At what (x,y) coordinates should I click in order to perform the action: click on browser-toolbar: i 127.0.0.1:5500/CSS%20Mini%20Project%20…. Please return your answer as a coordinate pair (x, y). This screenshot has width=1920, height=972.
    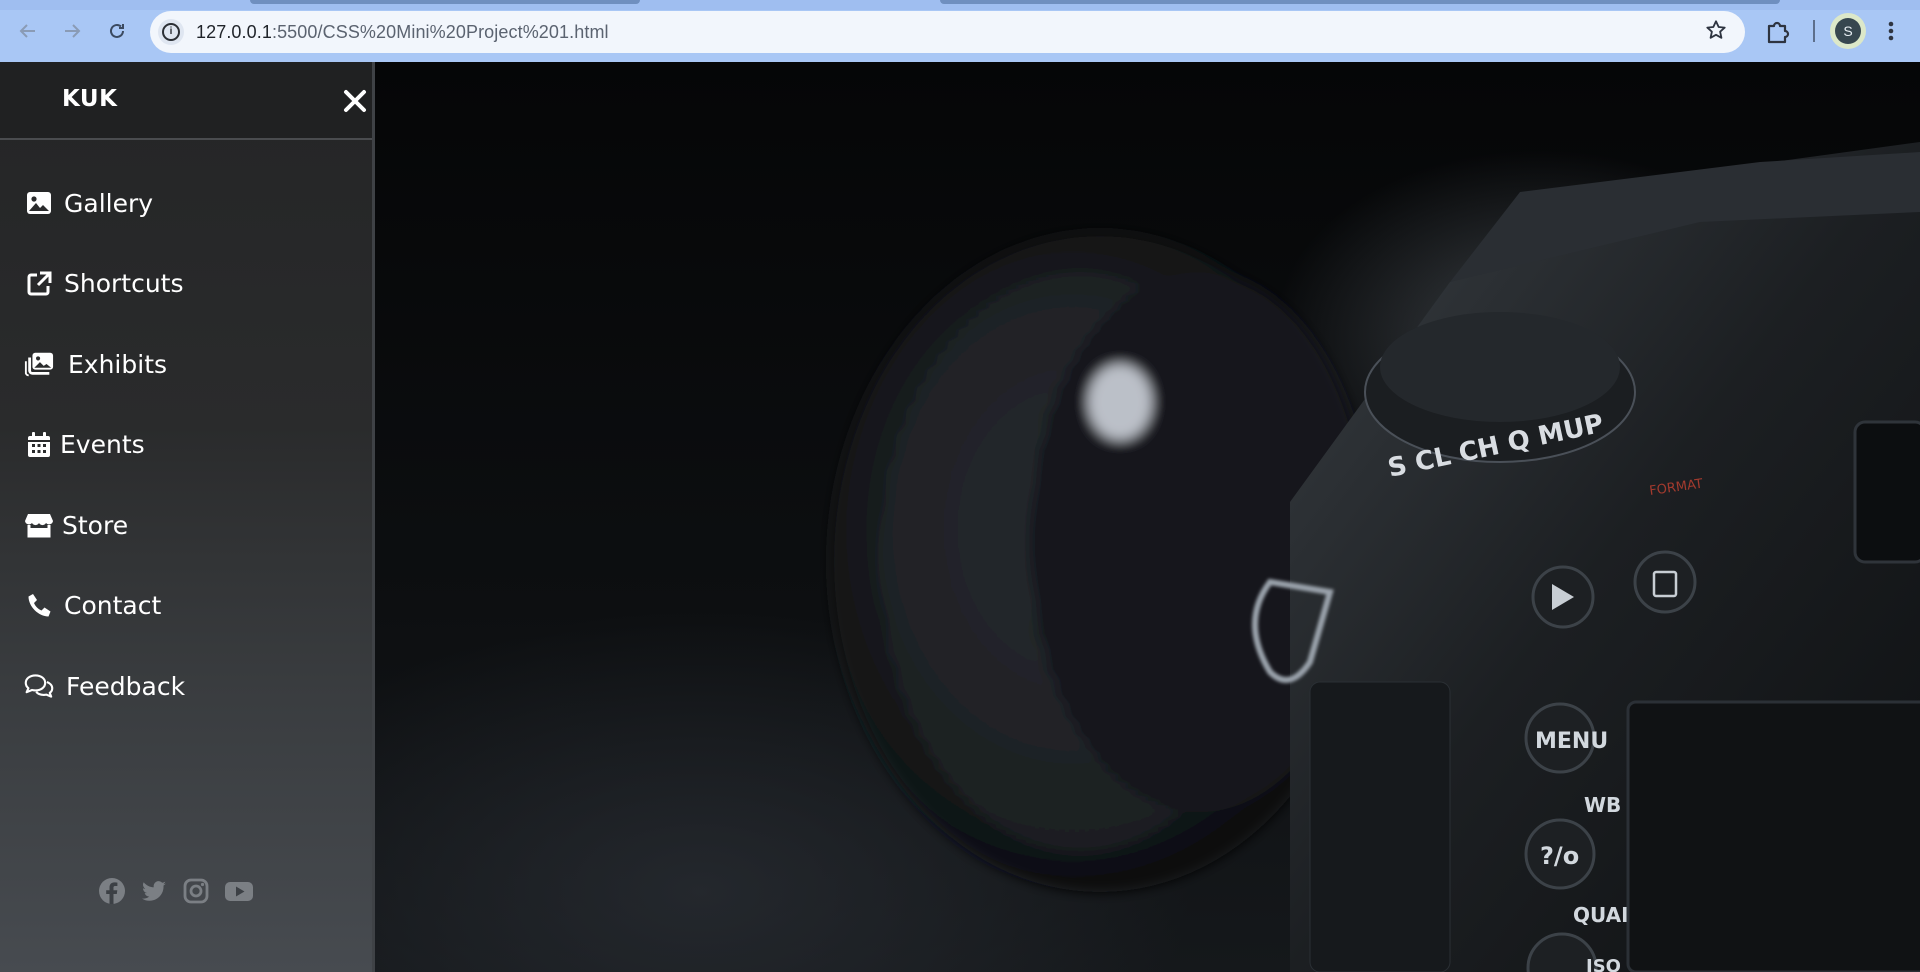
    Looking at the image, I should click on (960, 31).